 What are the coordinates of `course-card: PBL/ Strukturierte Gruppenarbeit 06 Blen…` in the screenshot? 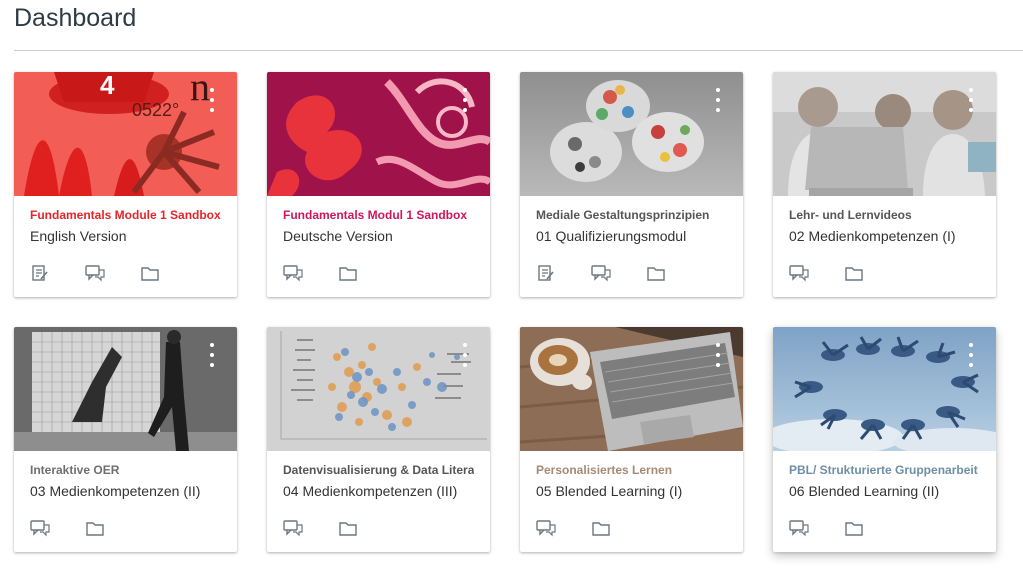 It's located at (884, 439).